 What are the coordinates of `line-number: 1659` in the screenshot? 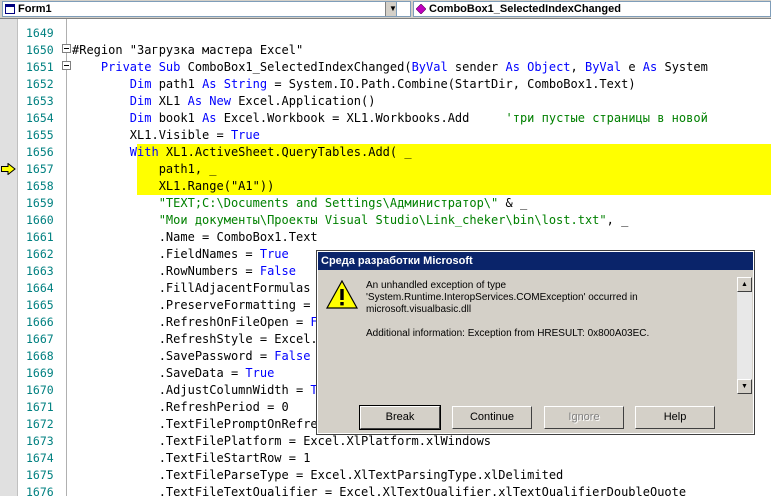 It's located at (40, 203).